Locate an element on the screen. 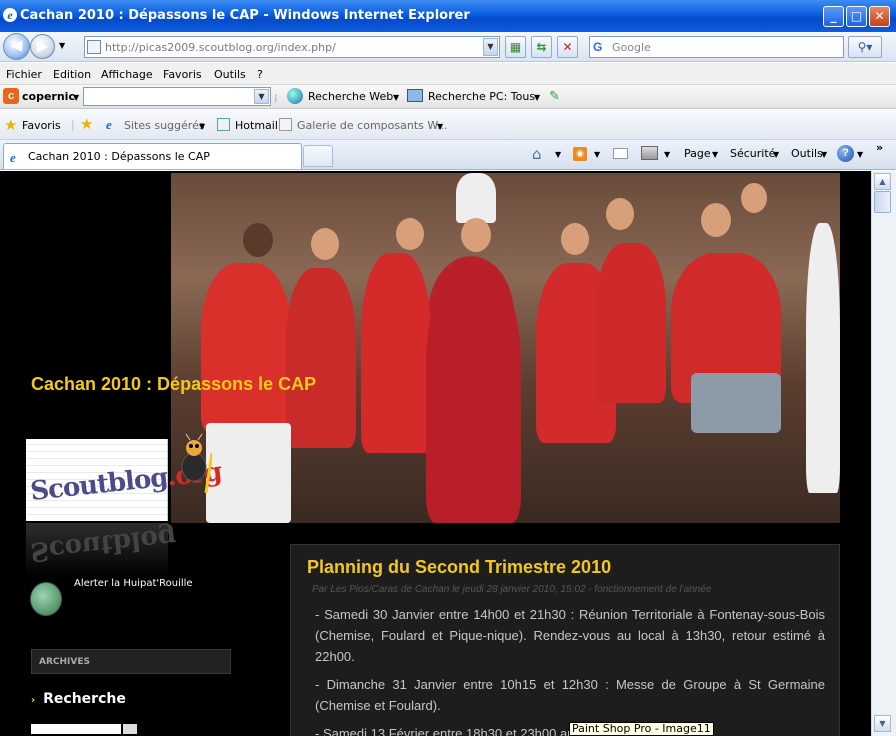 The image size is (896, 736). favorite-sites-suggeres: Sites suggérés is located at coordinates (164, 125).